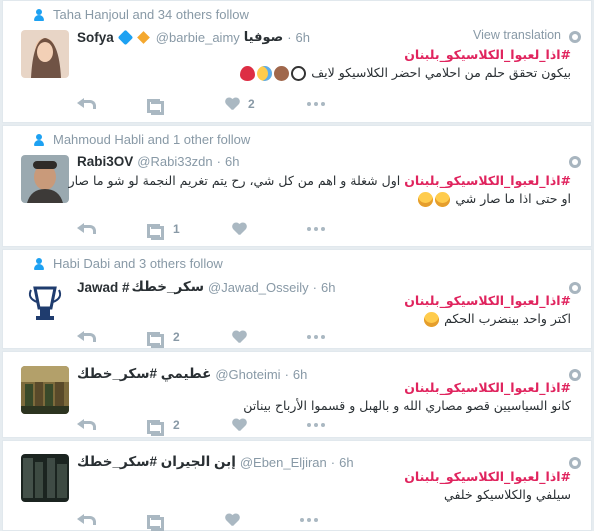 This screenshot has width=594, height=531. I want to click on tweet-header: Rabi3OV @Rabi33zdn · 6h, so click(158, 161).